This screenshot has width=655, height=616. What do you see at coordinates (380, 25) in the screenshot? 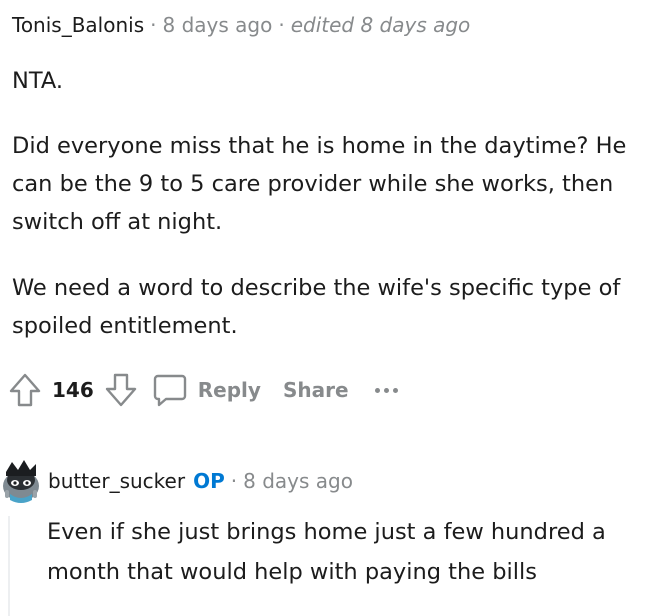
I see `edited-timestamp: edited 8 days ago` at bounding box center [380, 25].